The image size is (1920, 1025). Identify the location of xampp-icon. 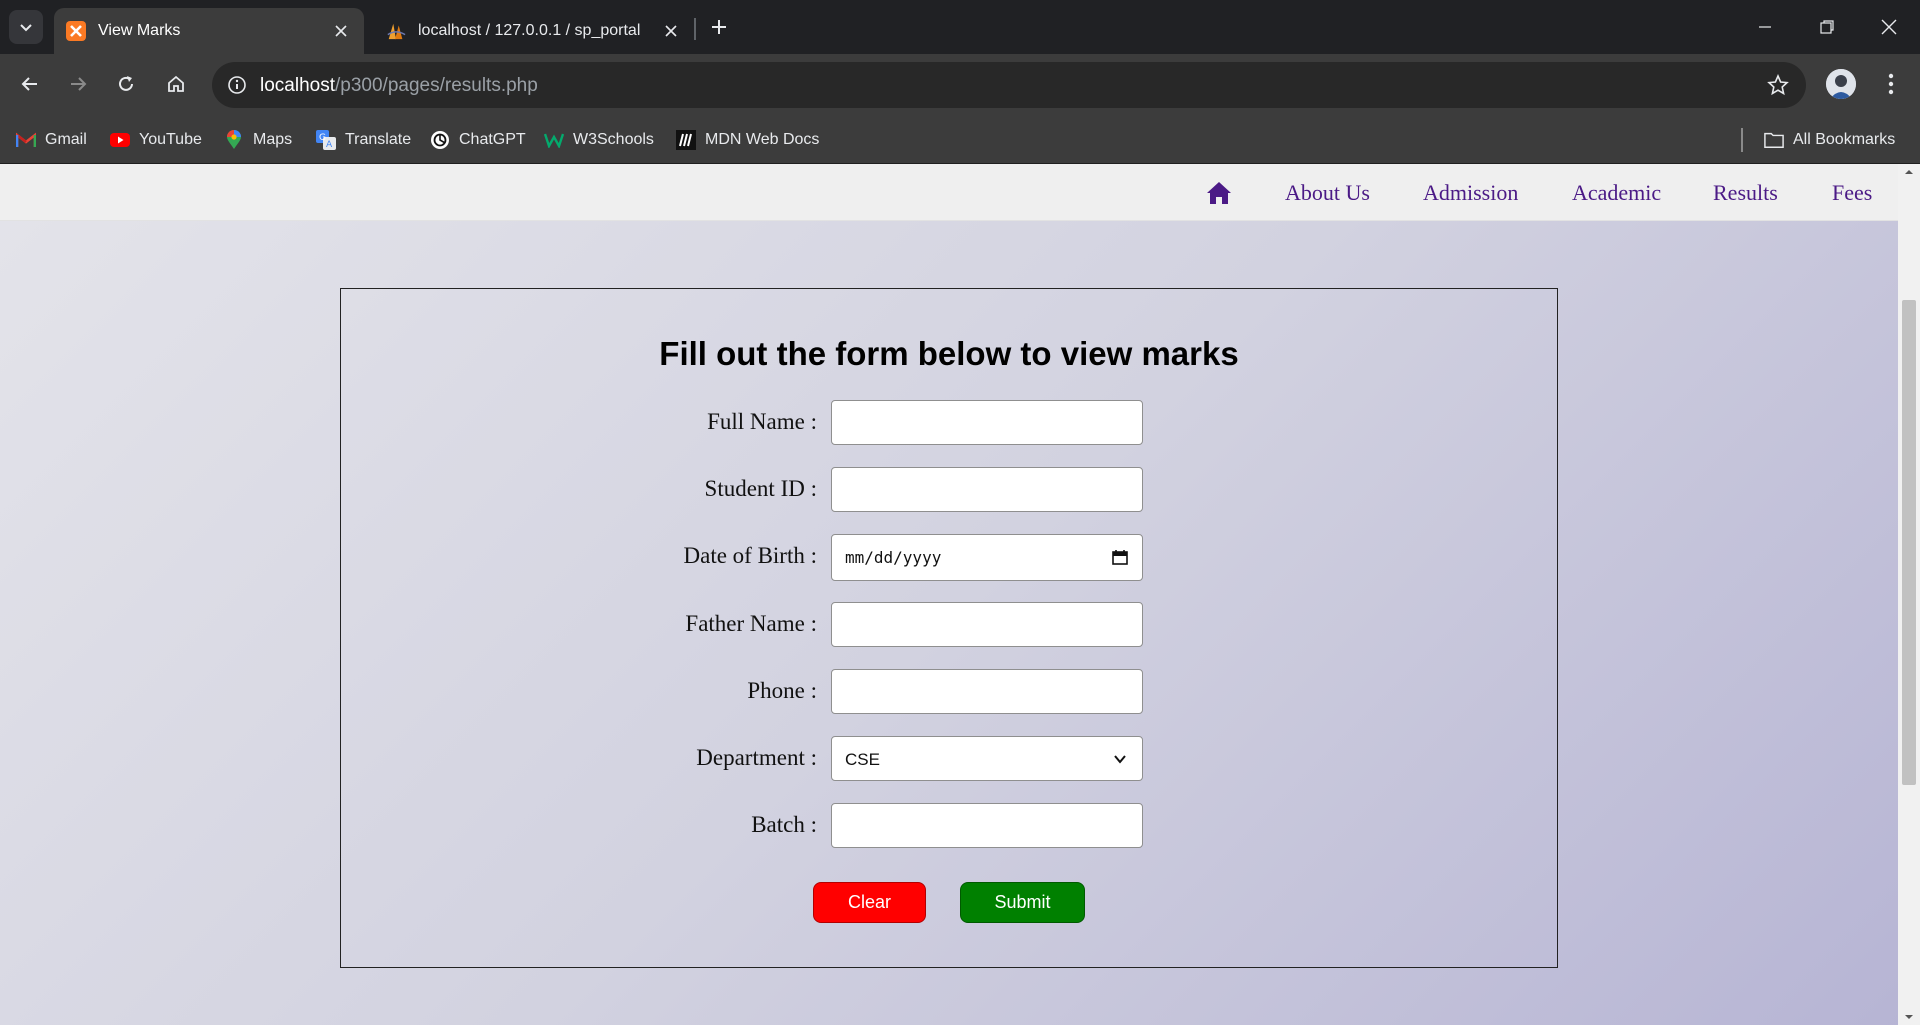
(76, 31).